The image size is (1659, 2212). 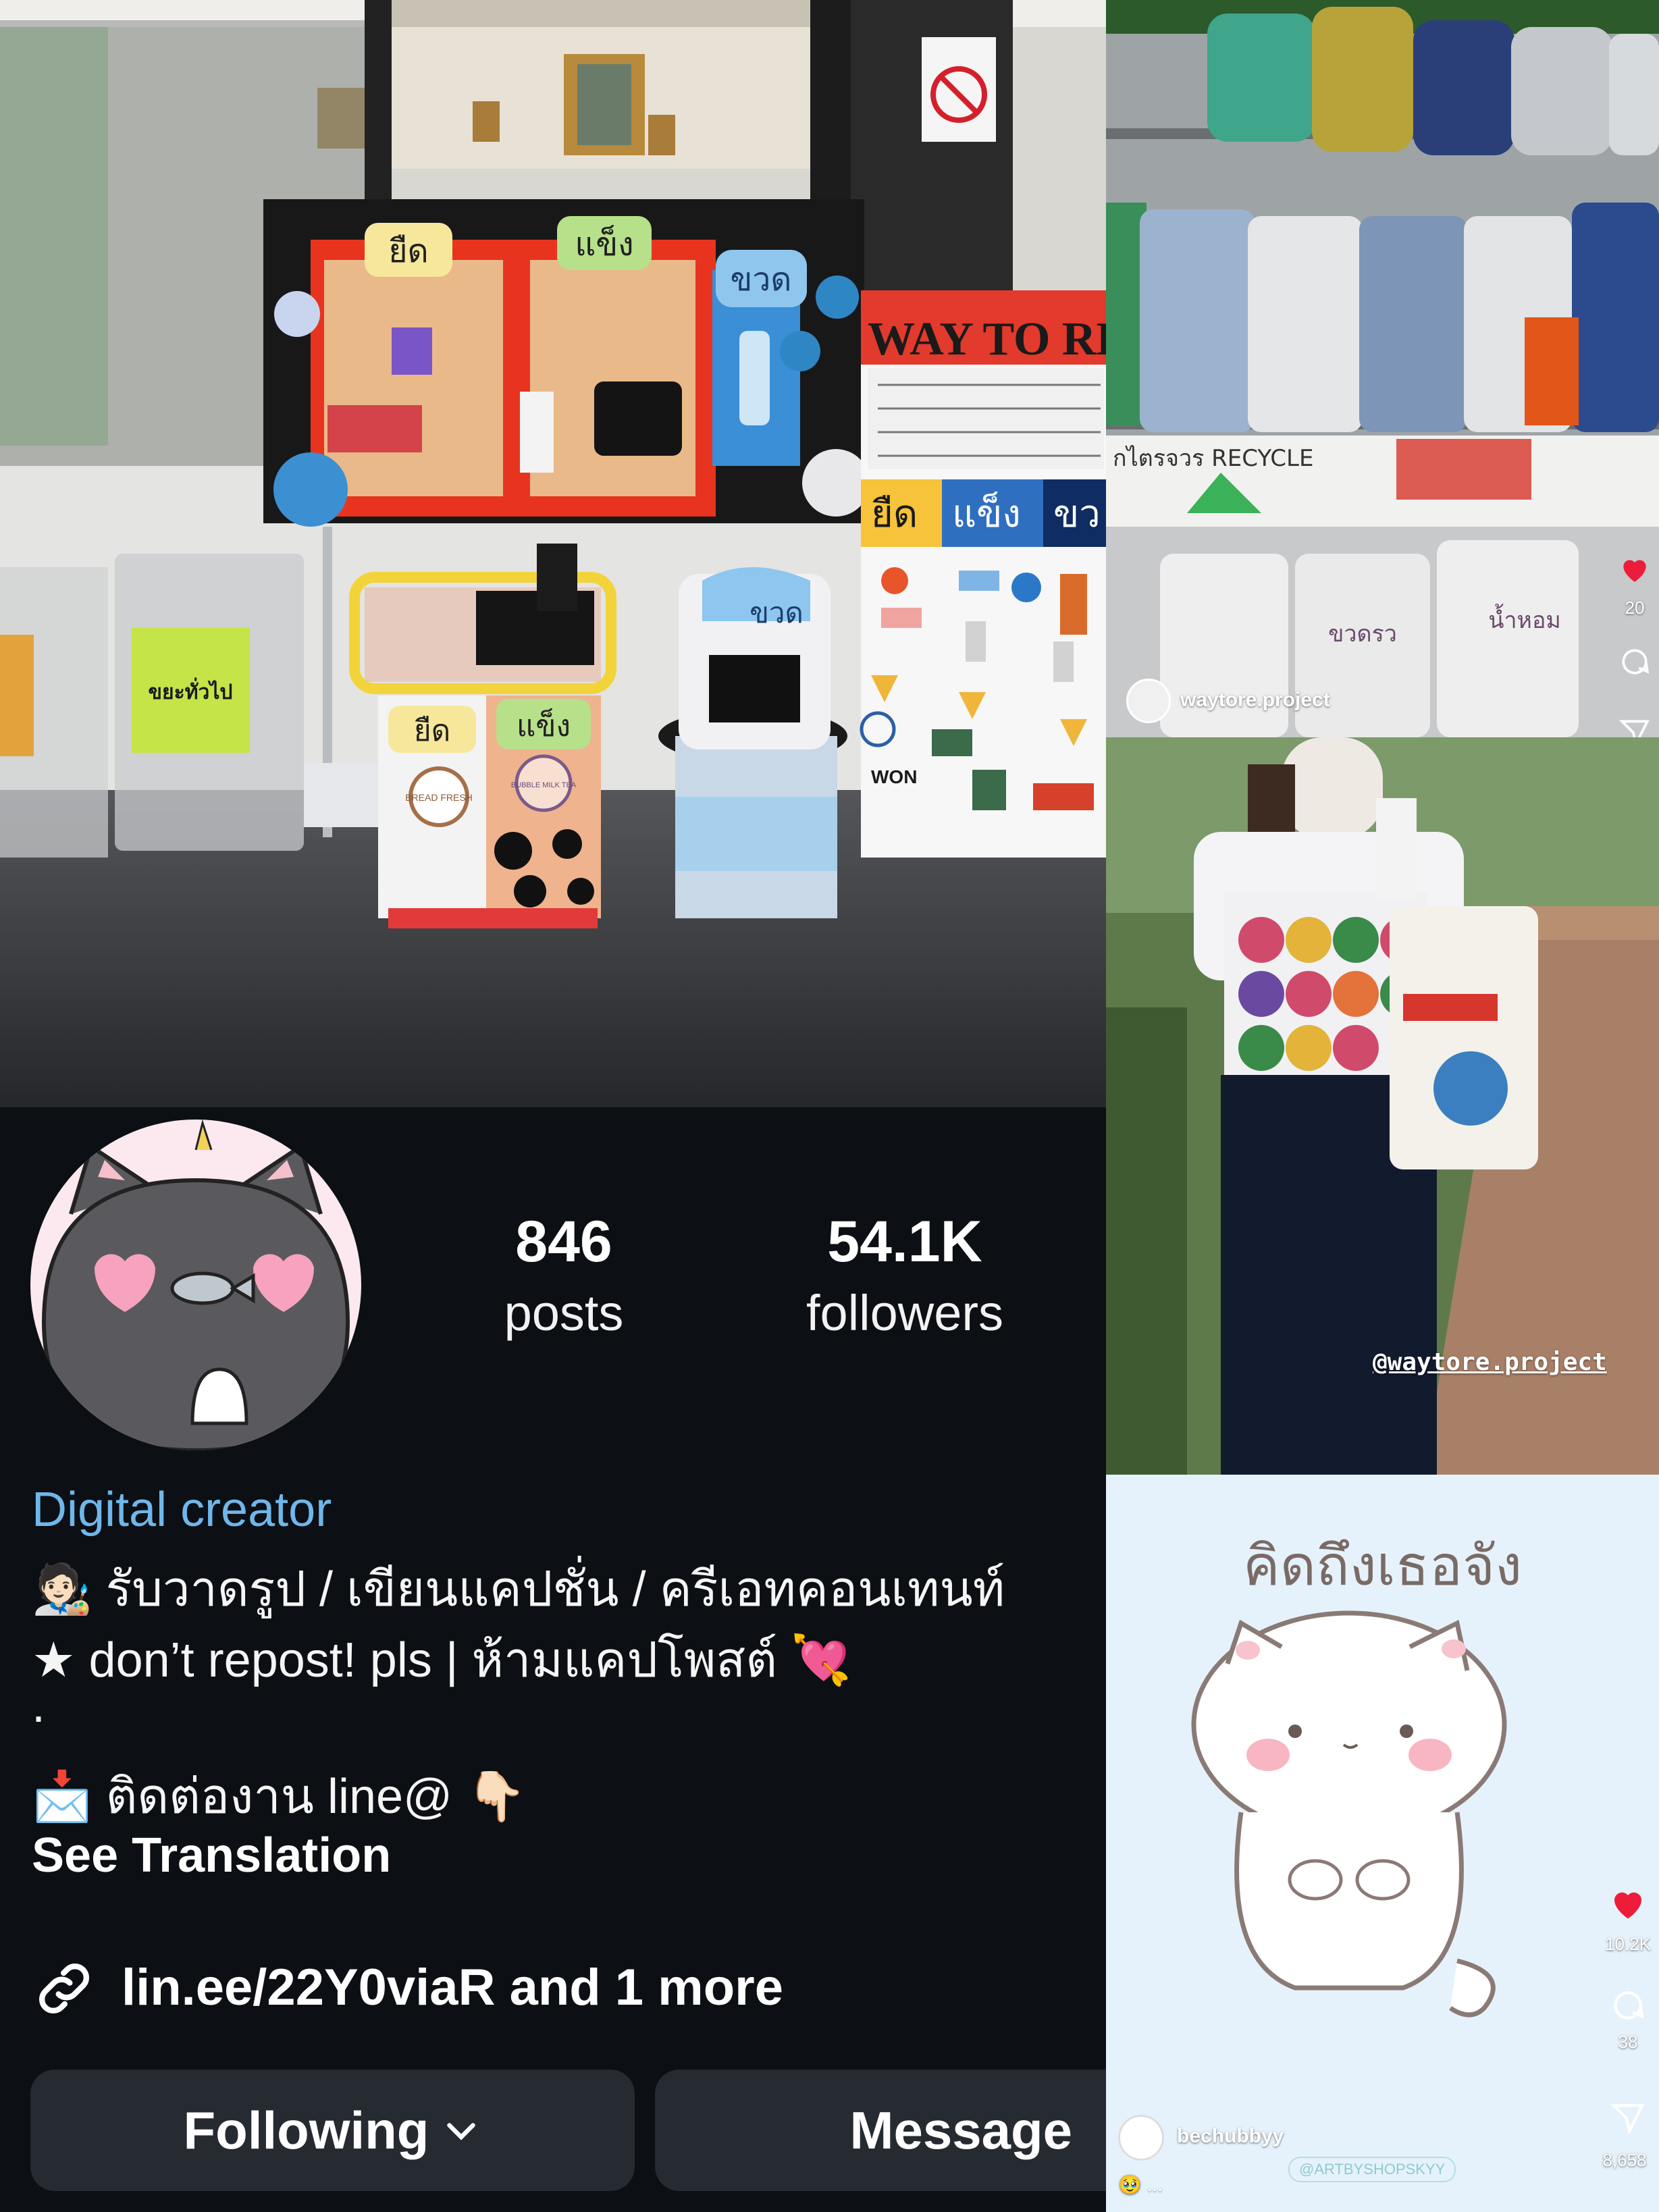 I want to click on cup-label-bubble: BUBBLE MILK TEA, so click(x=544, y=785).